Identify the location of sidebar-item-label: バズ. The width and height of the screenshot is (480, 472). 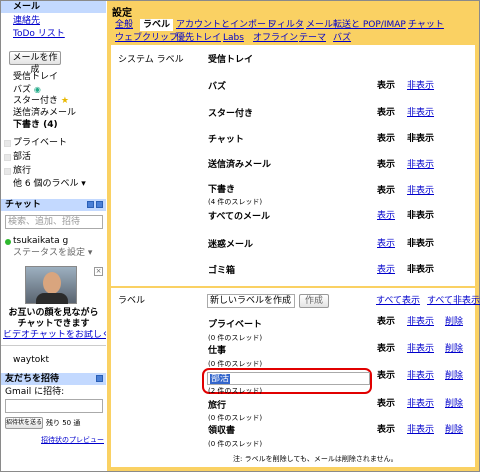
(22, 90).